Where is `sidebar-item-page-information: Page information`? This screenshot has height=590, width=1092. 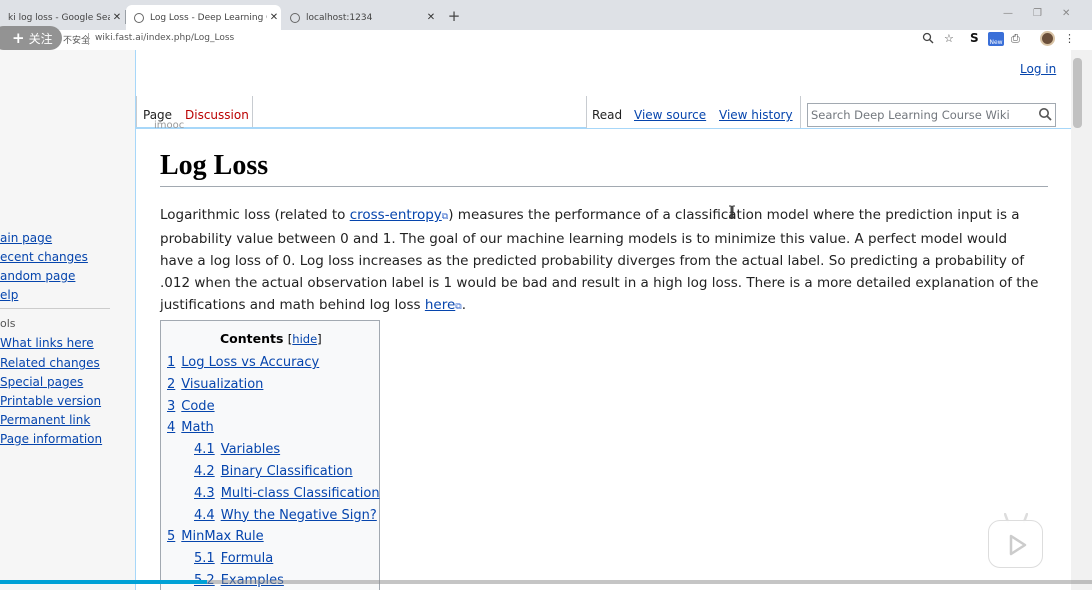
sidebar-item-page-information: Page information is located at coordinates (51, 439).